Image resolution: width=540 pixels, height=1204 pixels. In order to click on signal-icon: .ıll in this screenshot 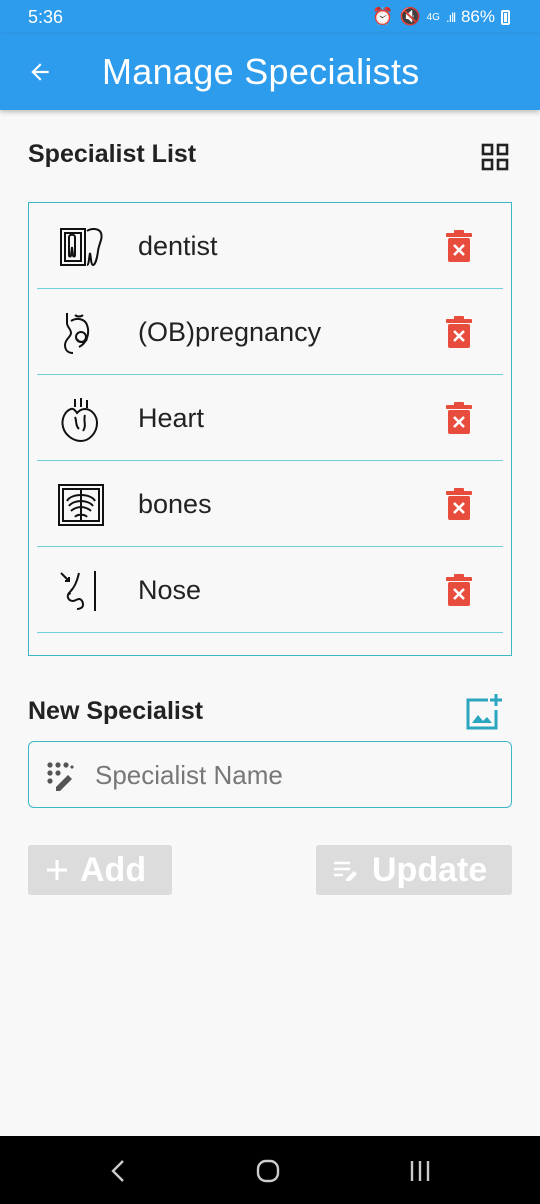, I will do `click(450, 17)`.